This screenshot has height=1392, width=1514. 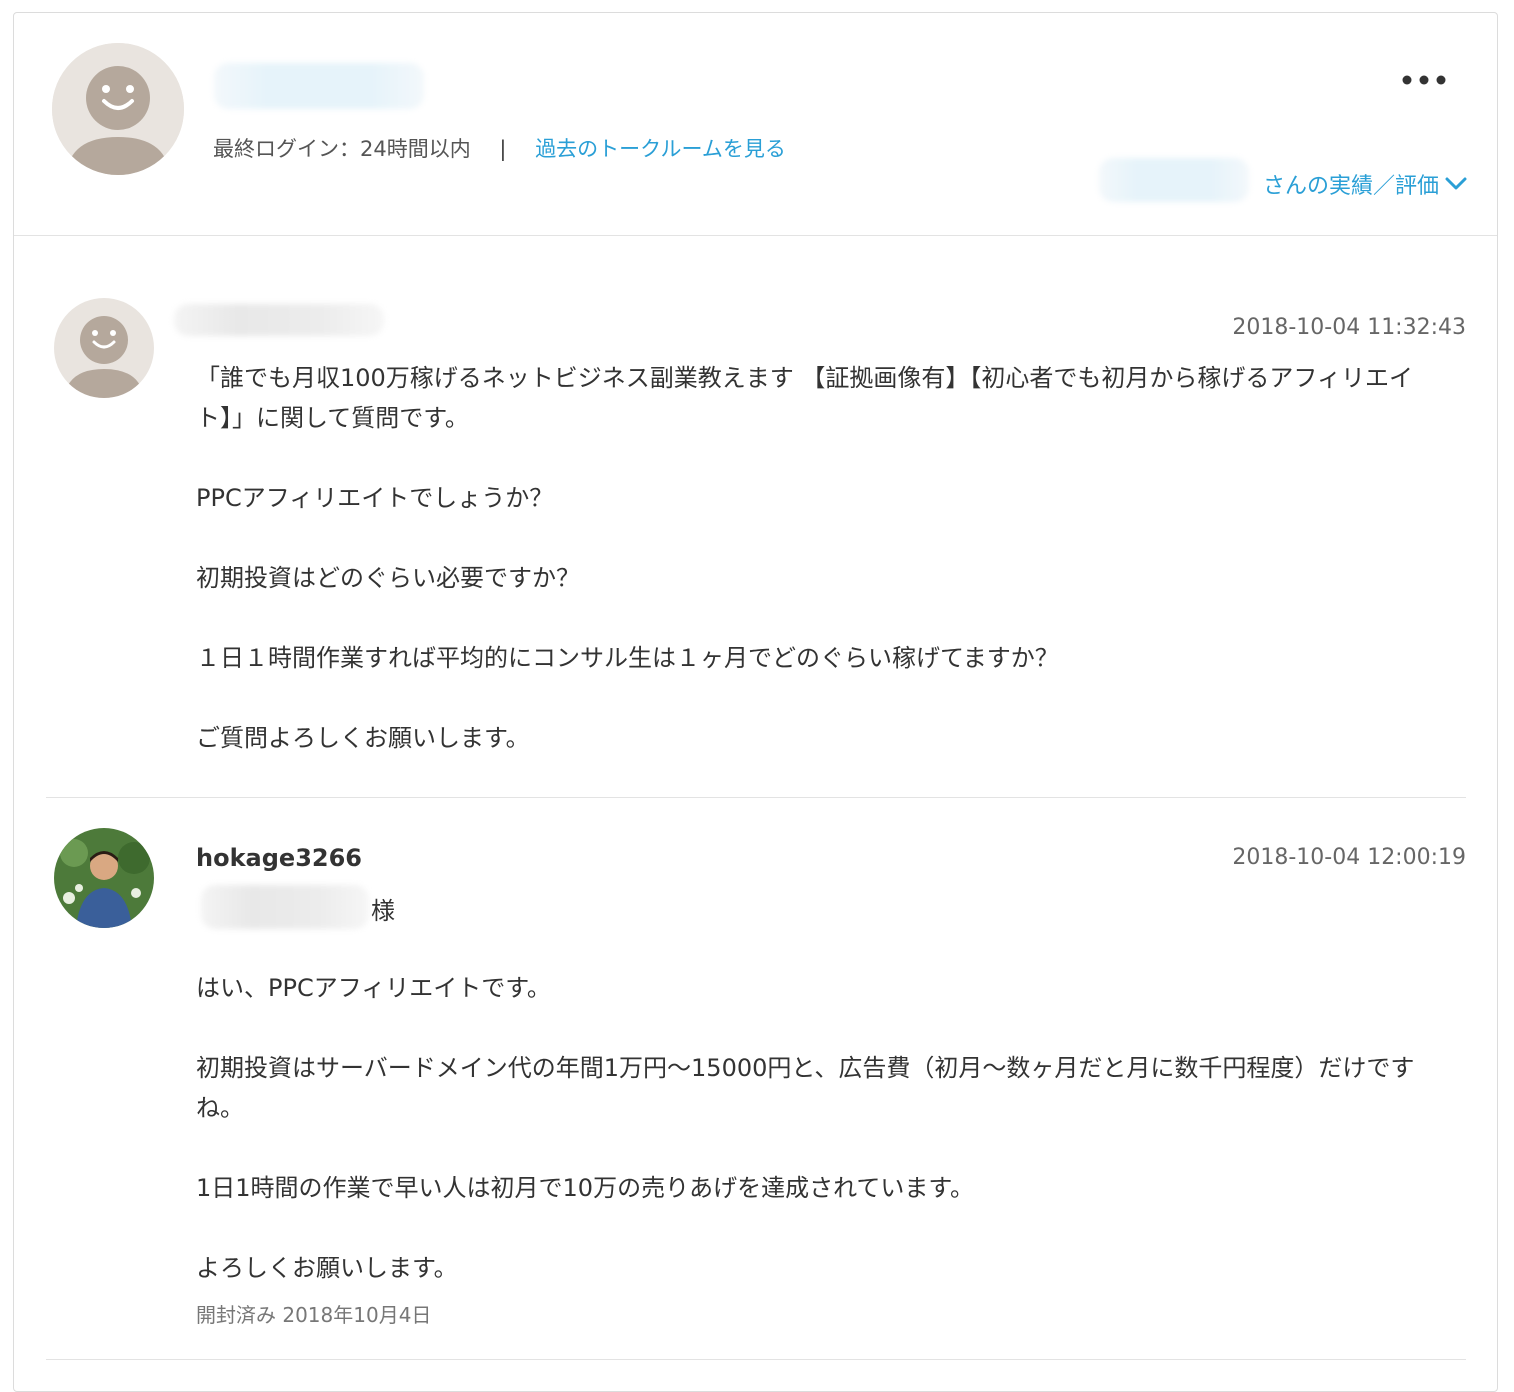 I want to click on chevron-down-icon, so click(x=1456, y=183).